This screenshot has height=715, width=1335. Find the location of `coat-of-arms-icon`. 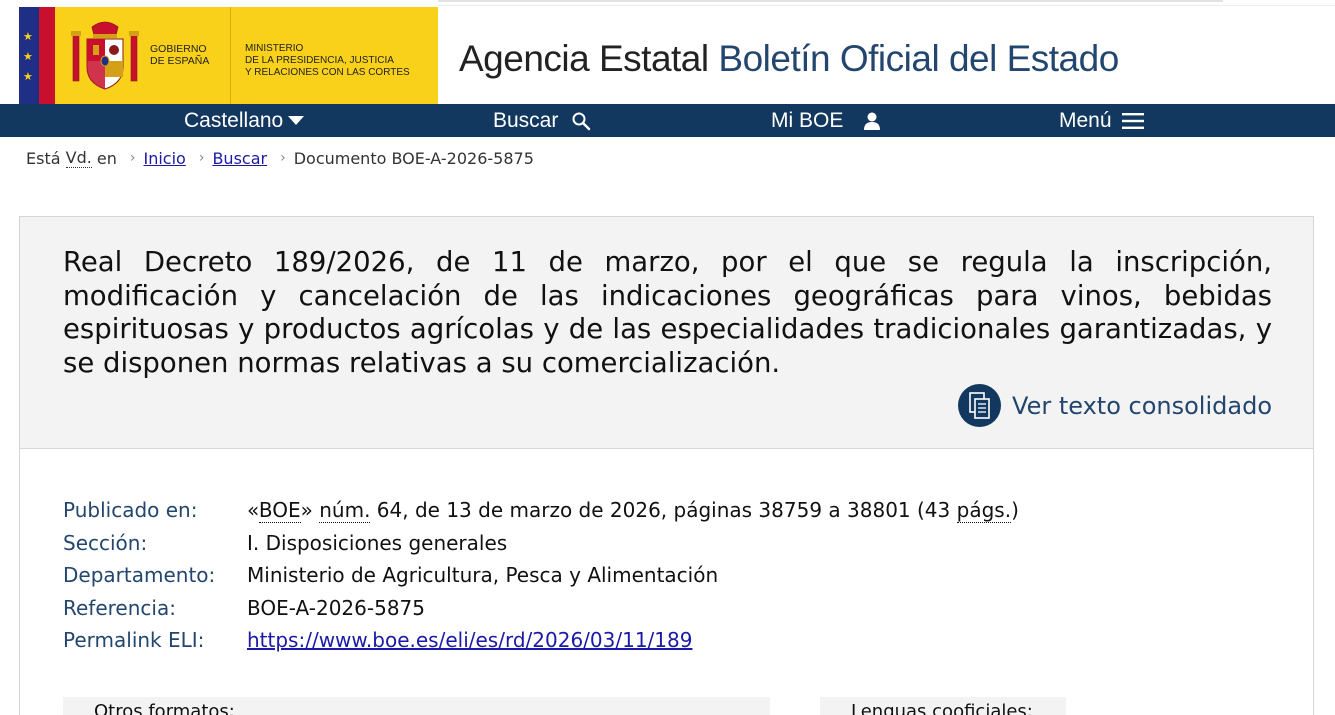

coat-of-arms-icon is located at coordinates (105, 55).